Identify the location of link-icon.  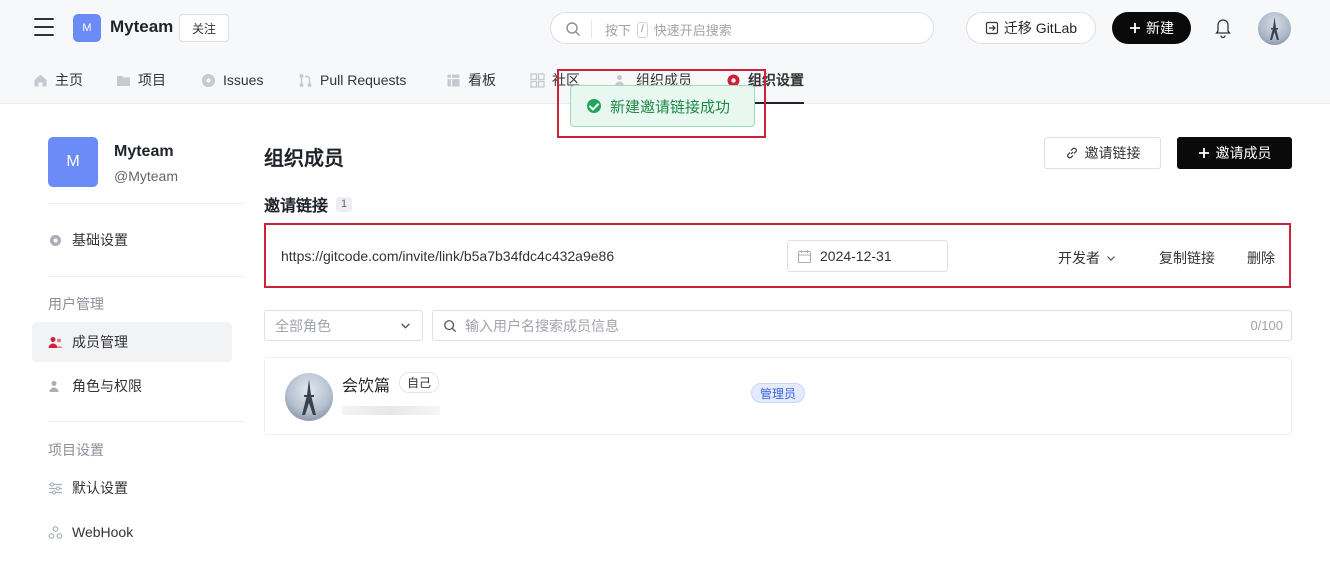
(1071, 153).